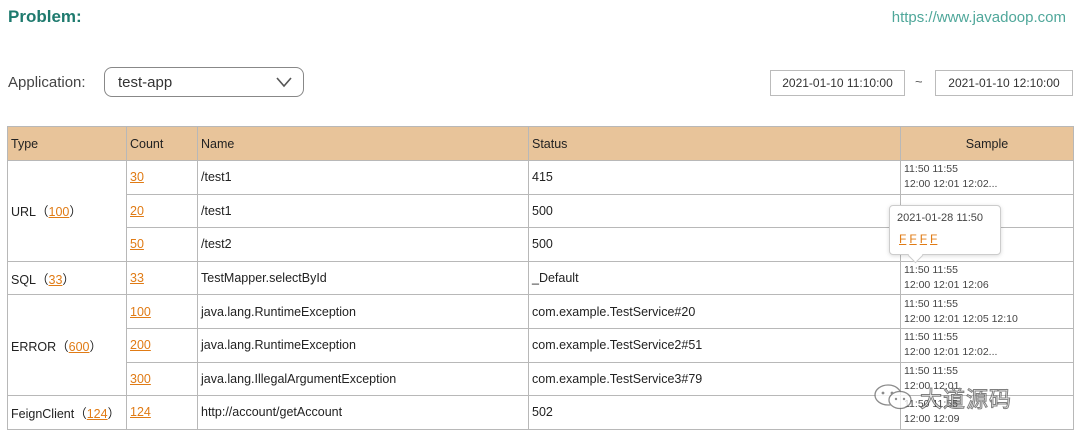 Image resolution: width=1080 pixels, height=442 pixels. Describe the element at coordinates (137, 244) in the screenshot. I see `count-link: 50` at that location.